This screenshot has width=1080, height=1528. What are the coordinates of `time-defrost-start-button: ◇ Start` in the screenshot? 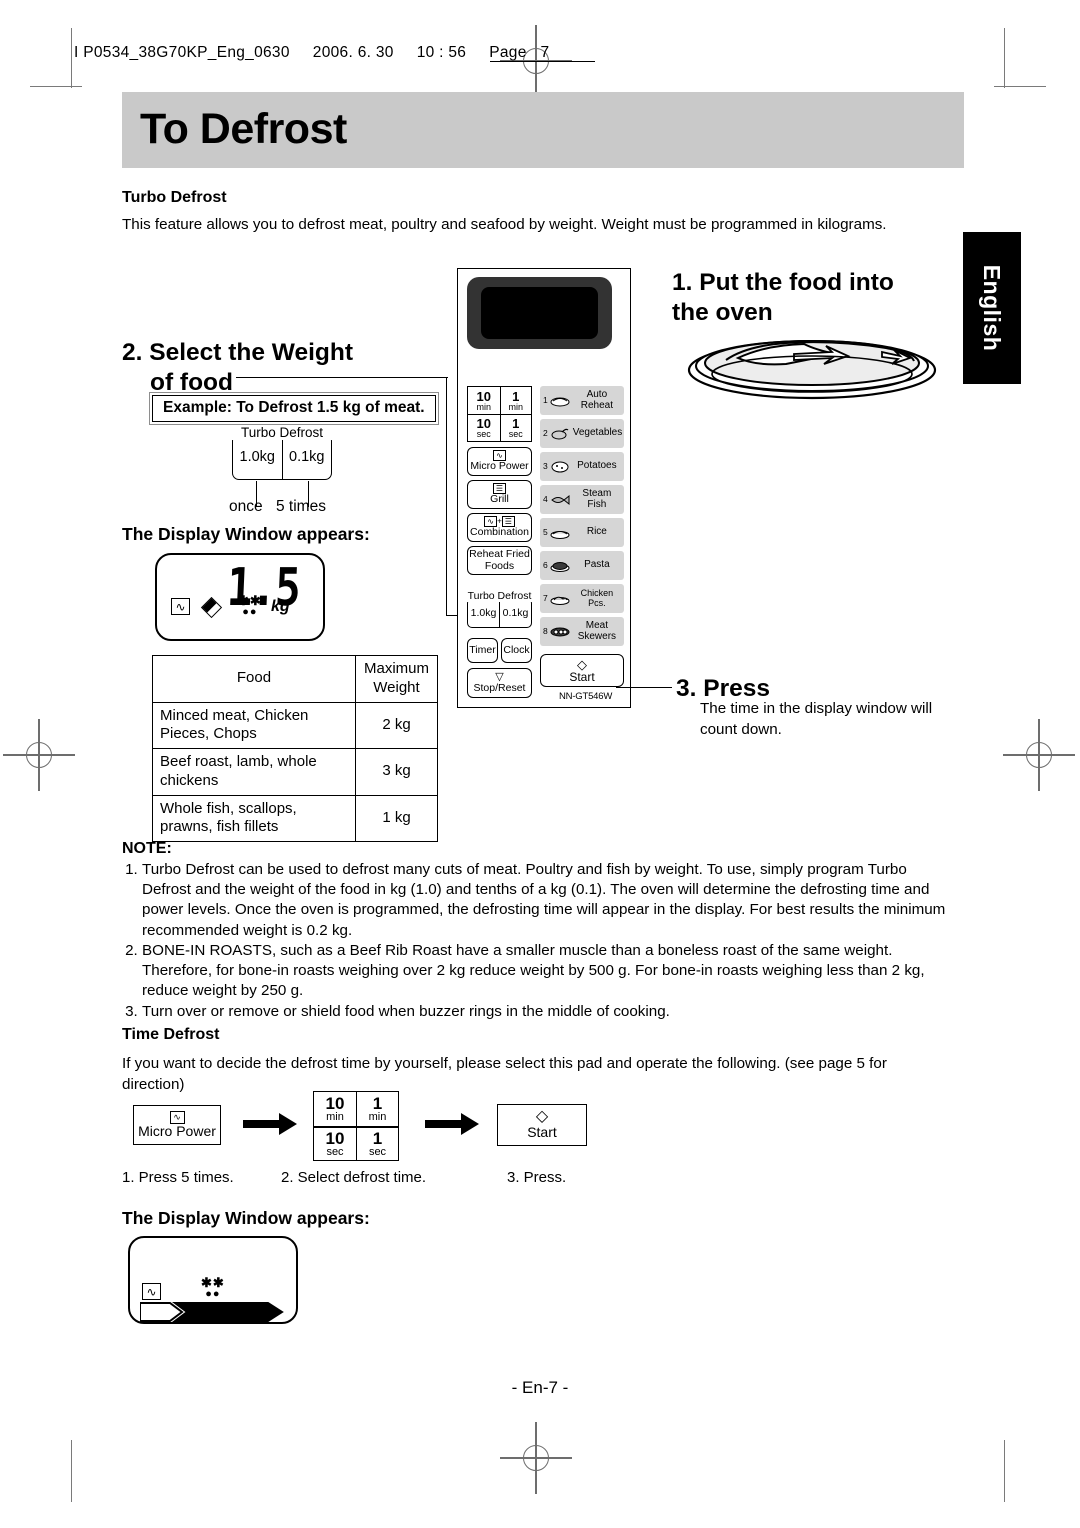 It's located at (542, 1125).